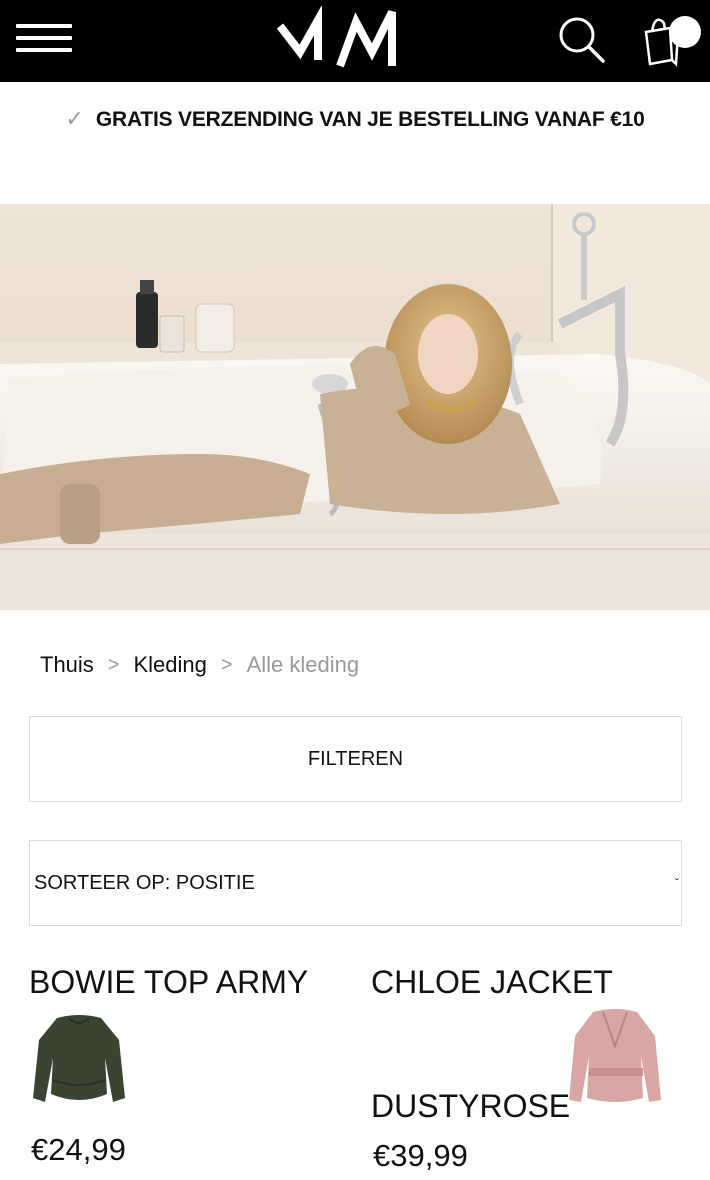 Image resolution: width=710 pixels, height=1180 pixels. I want to click on shopping-bag-icon, so click(672, 40).